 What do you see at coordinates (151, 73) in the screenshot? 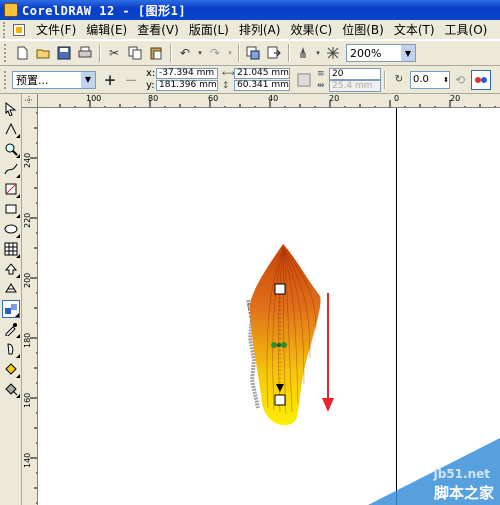
I see `x-label: x:` at bounding box center [151, 73].